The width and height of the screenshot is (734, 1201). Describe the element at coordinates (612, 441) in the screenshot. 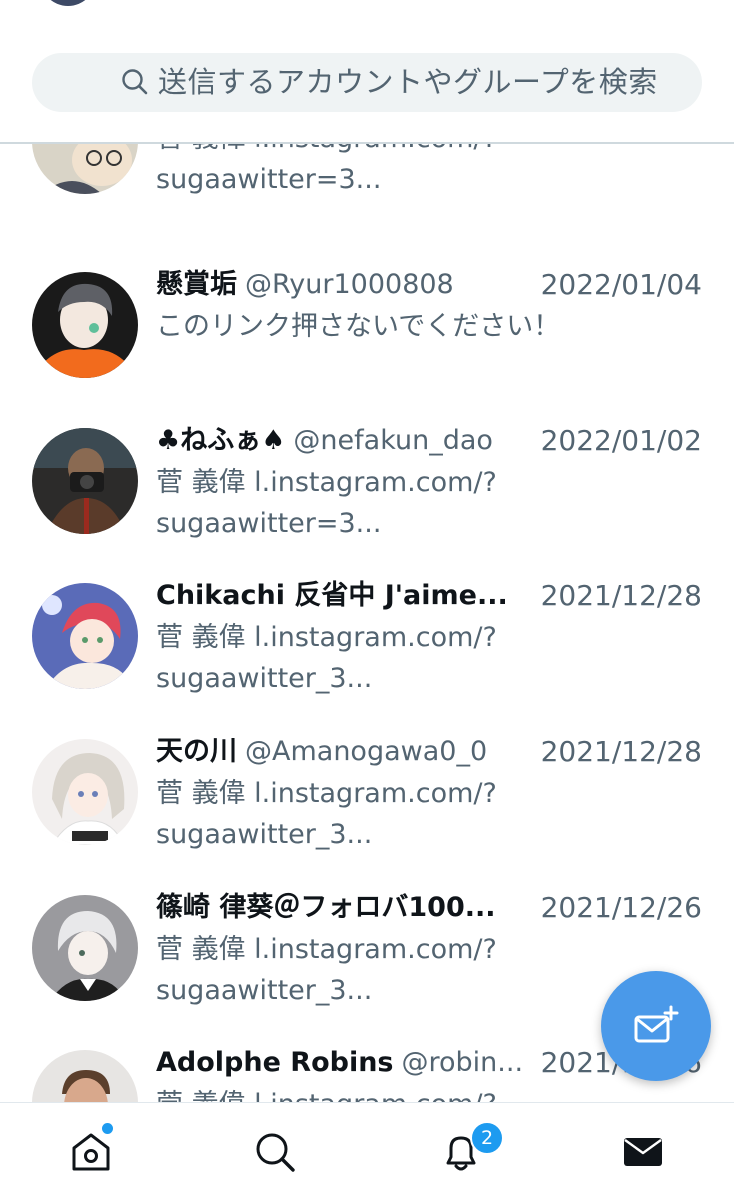

I see `message-date: 2022/01/02` at that location.